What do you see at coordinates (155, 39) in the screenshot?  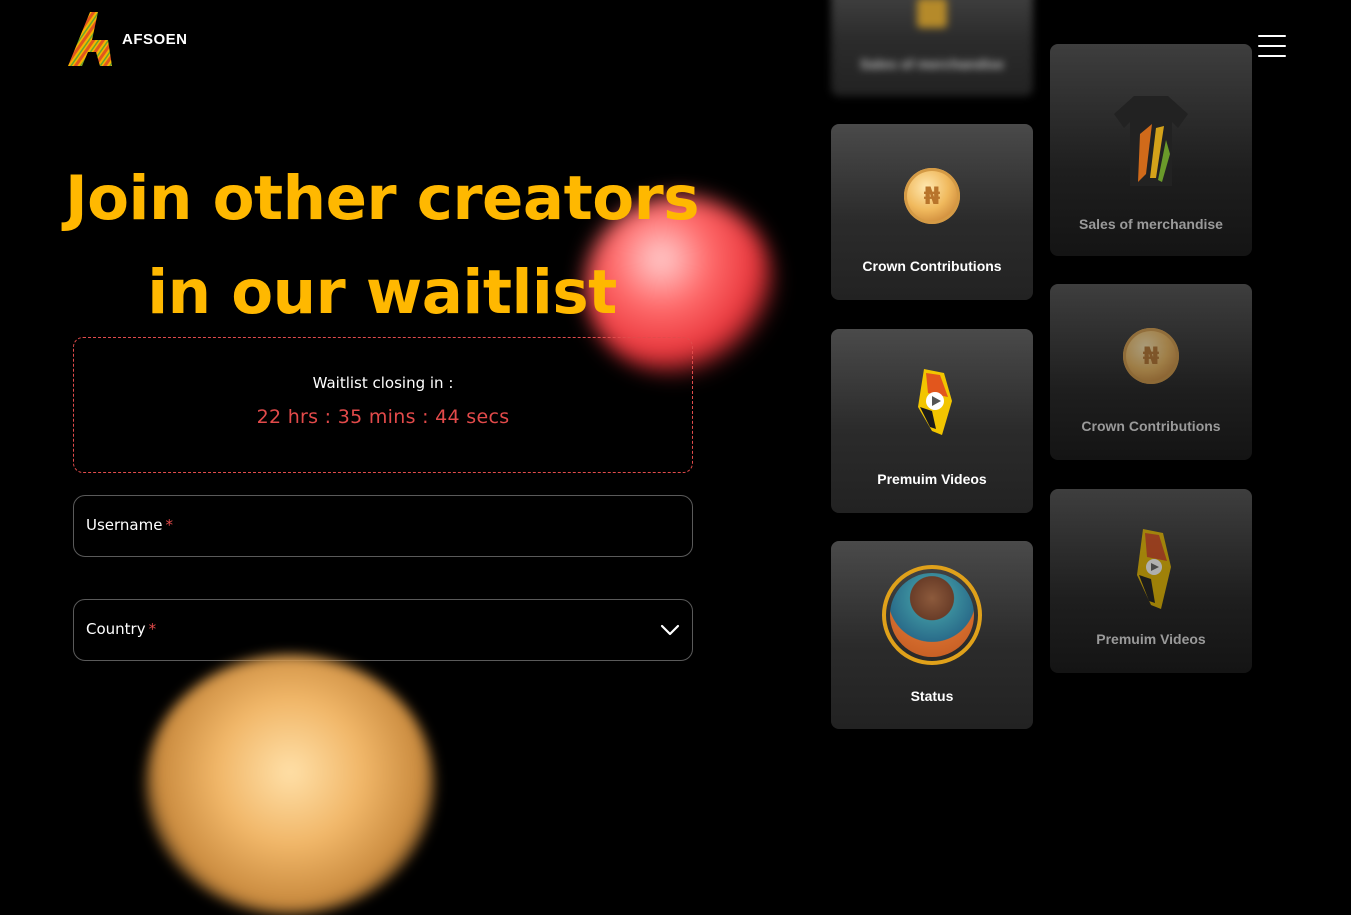 I see `brand-name: AFSOEN` at bounding box center [155, 39].